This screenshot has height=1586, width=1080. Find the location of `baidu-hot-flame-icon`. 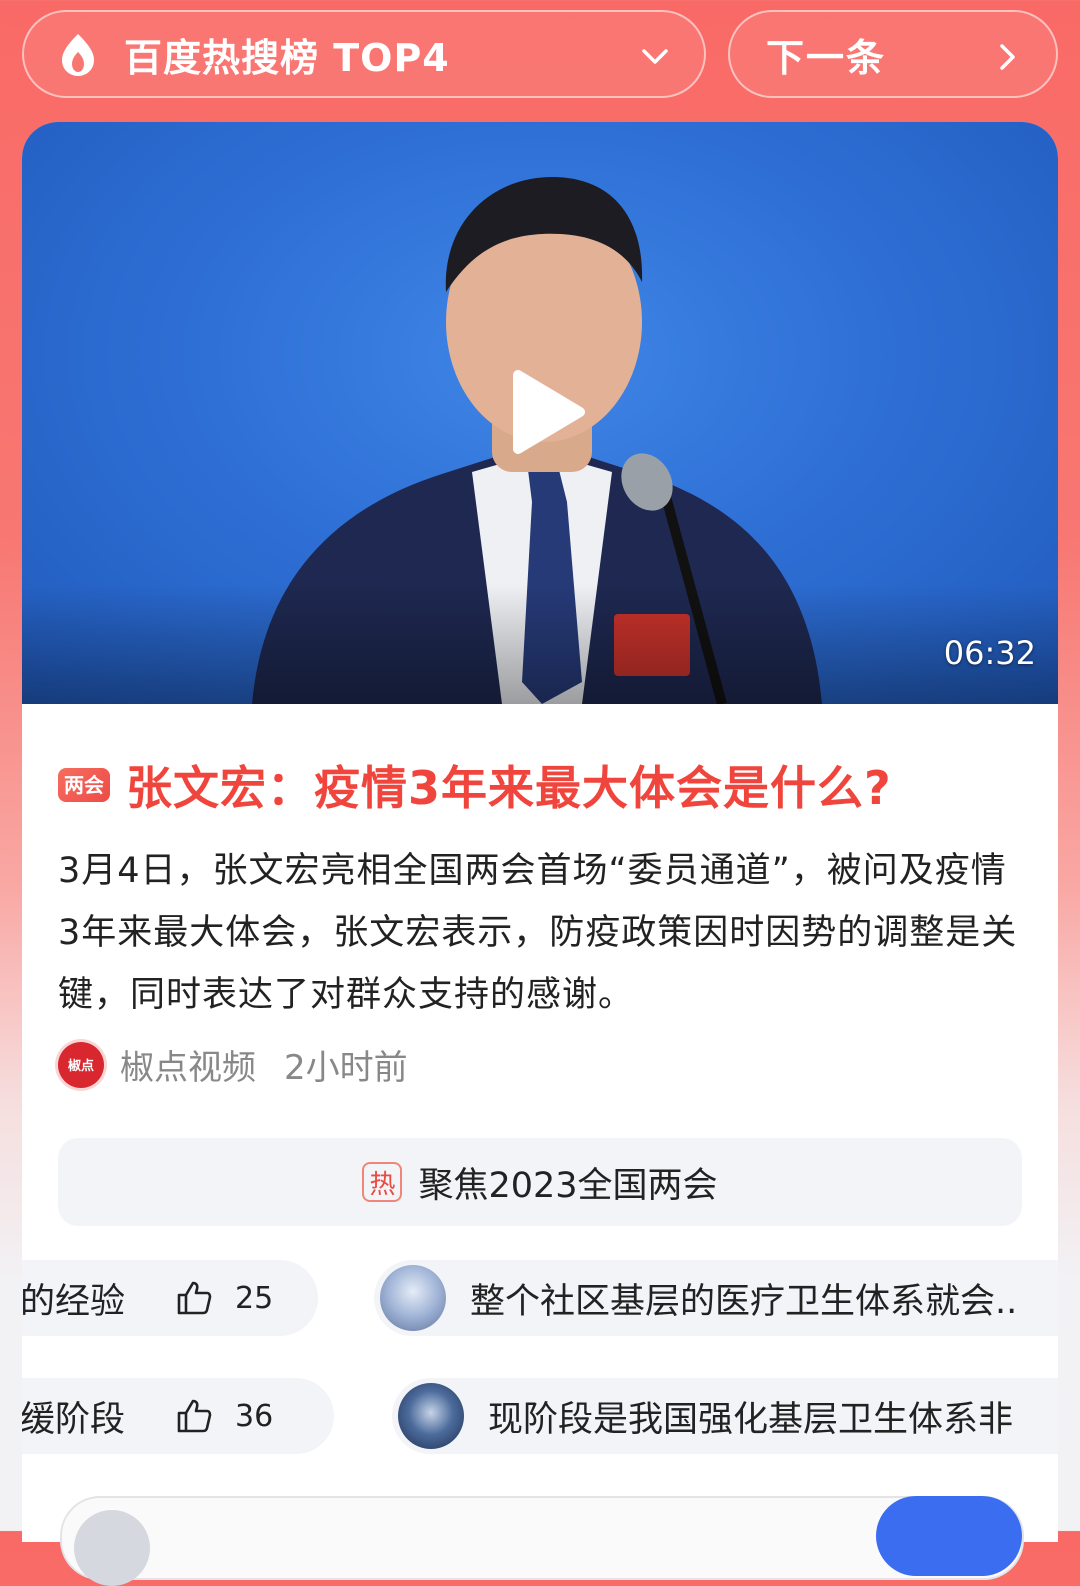

baidu-hot-flame-icon is located at coordinates (78, 55).